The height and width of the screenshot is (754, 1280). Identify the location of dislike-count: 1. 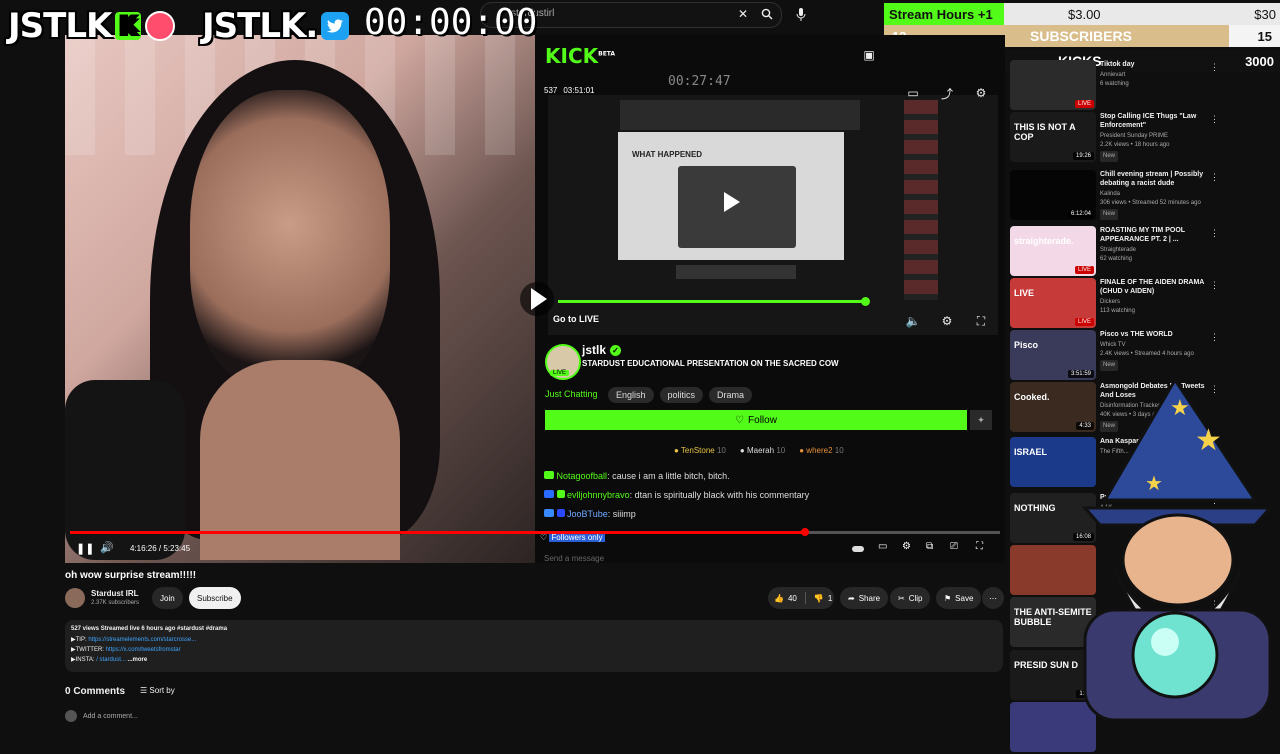
(830, 598).